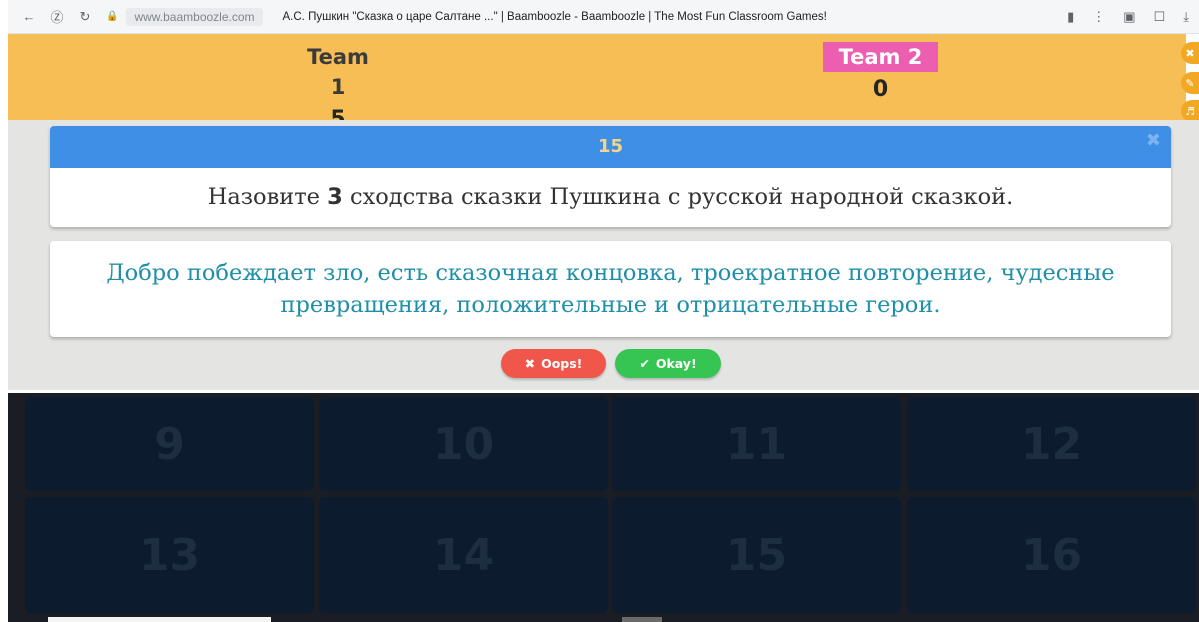  Describe the element at coordinates (194, 16) in the screenshot. I see `address-domain: www.baamboozle.com` at that location.